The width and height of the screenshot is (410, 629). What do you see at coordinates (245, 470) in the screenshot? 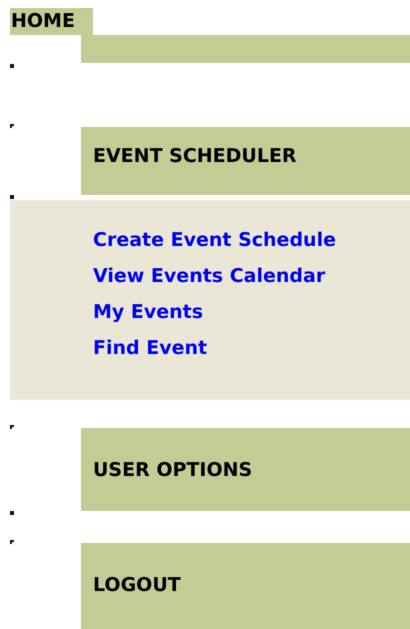
I see `menu-heading: USER OPTIONS` at bounding box center [245, 470].